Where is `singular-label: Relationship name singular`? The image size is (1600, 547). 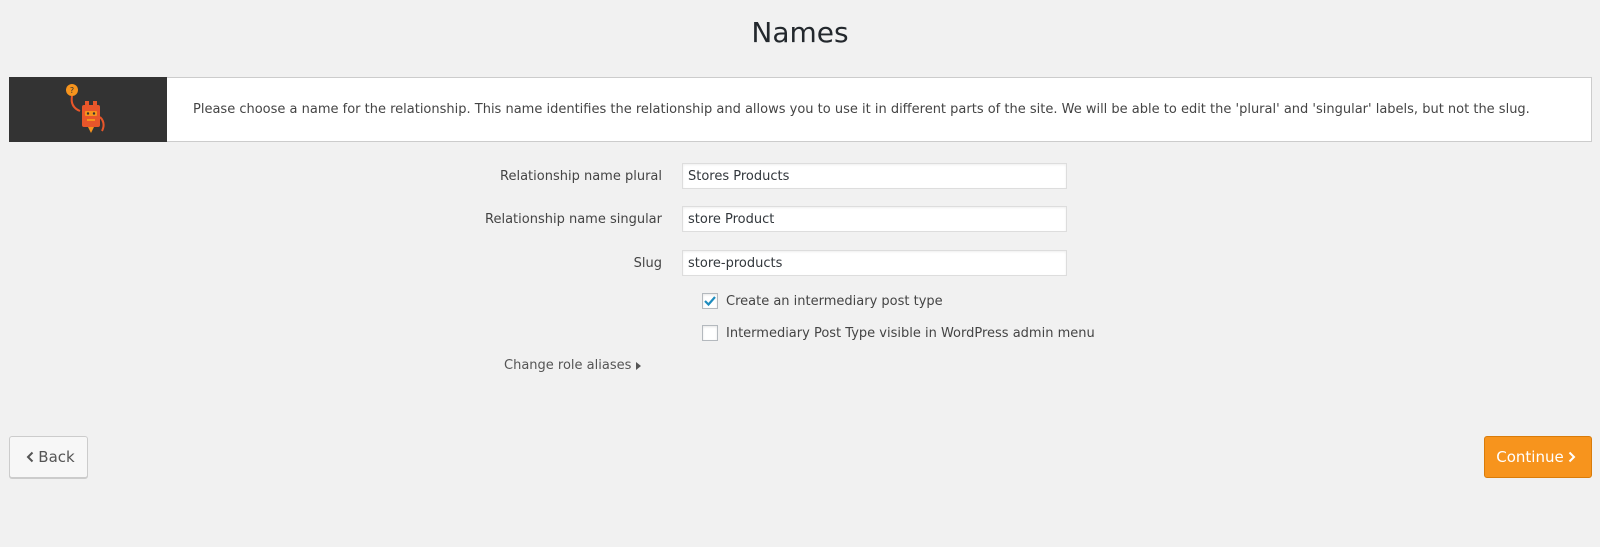
singular-label: Relationship name singular is located at coordinates (573, 219).